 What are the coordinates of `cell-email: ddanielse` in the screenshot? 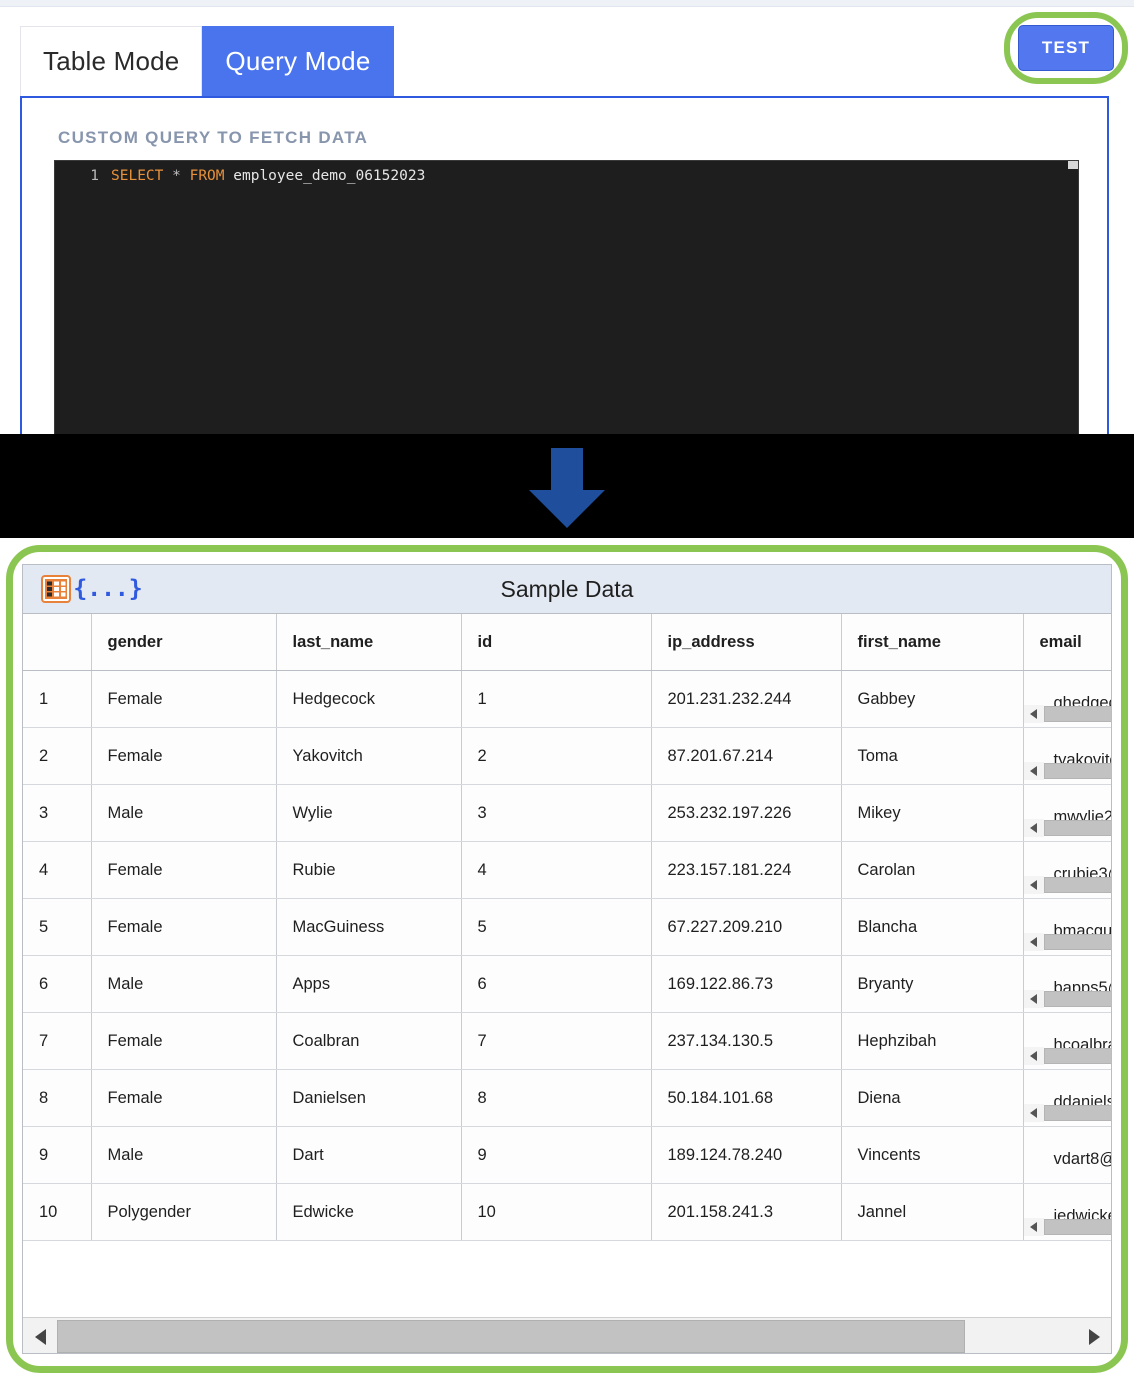 It's located at (1067, 1098).